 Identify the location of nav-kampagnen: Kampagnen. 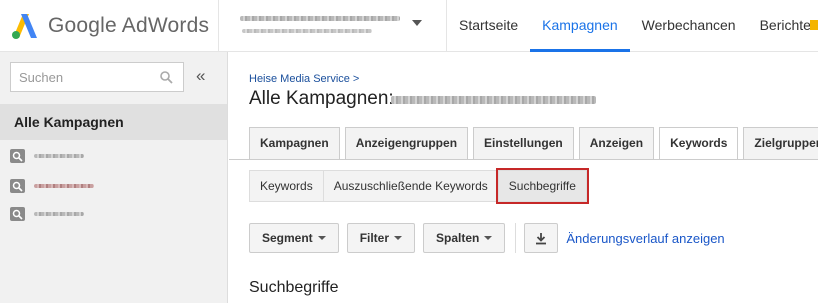
(580, 26).